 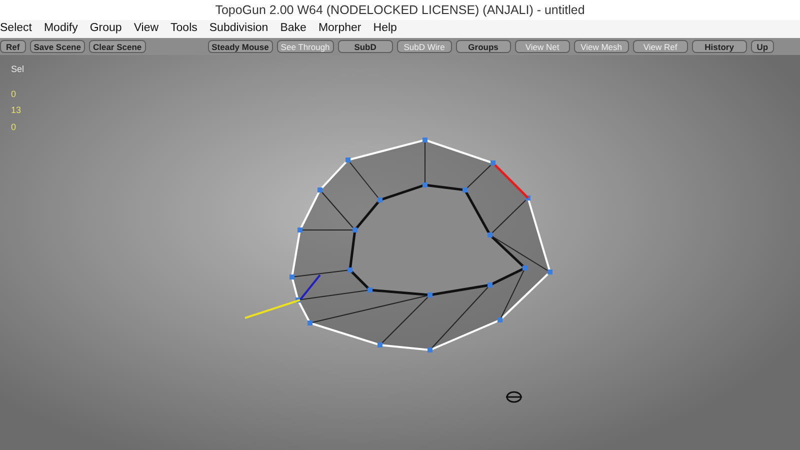 What do you see at coordinates (13, 46) in the screenshot?
I see `toolbar-button: Ref` at bounding box center [13, 46].